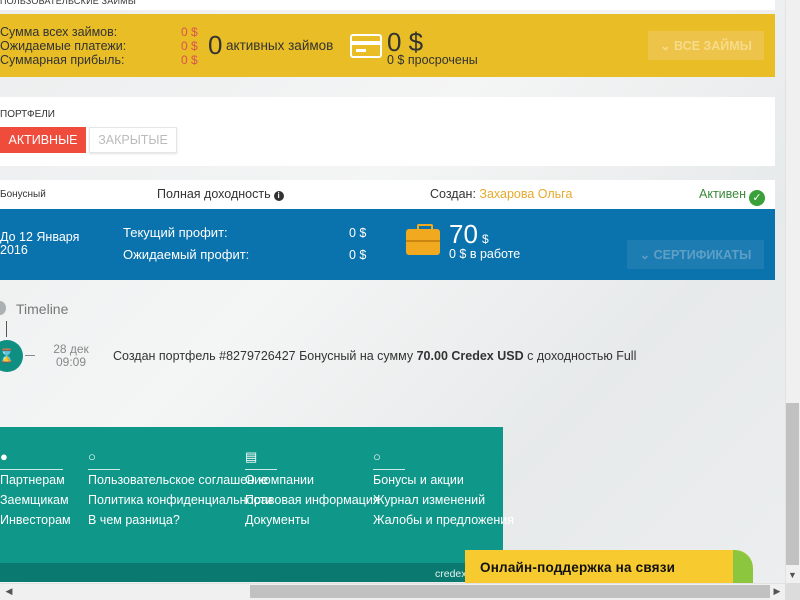 This screenshot has height=600, width=800. Describe the element at coordinates (451, 574) in the screenshot. I see `footer-copyright: credex` at that location.